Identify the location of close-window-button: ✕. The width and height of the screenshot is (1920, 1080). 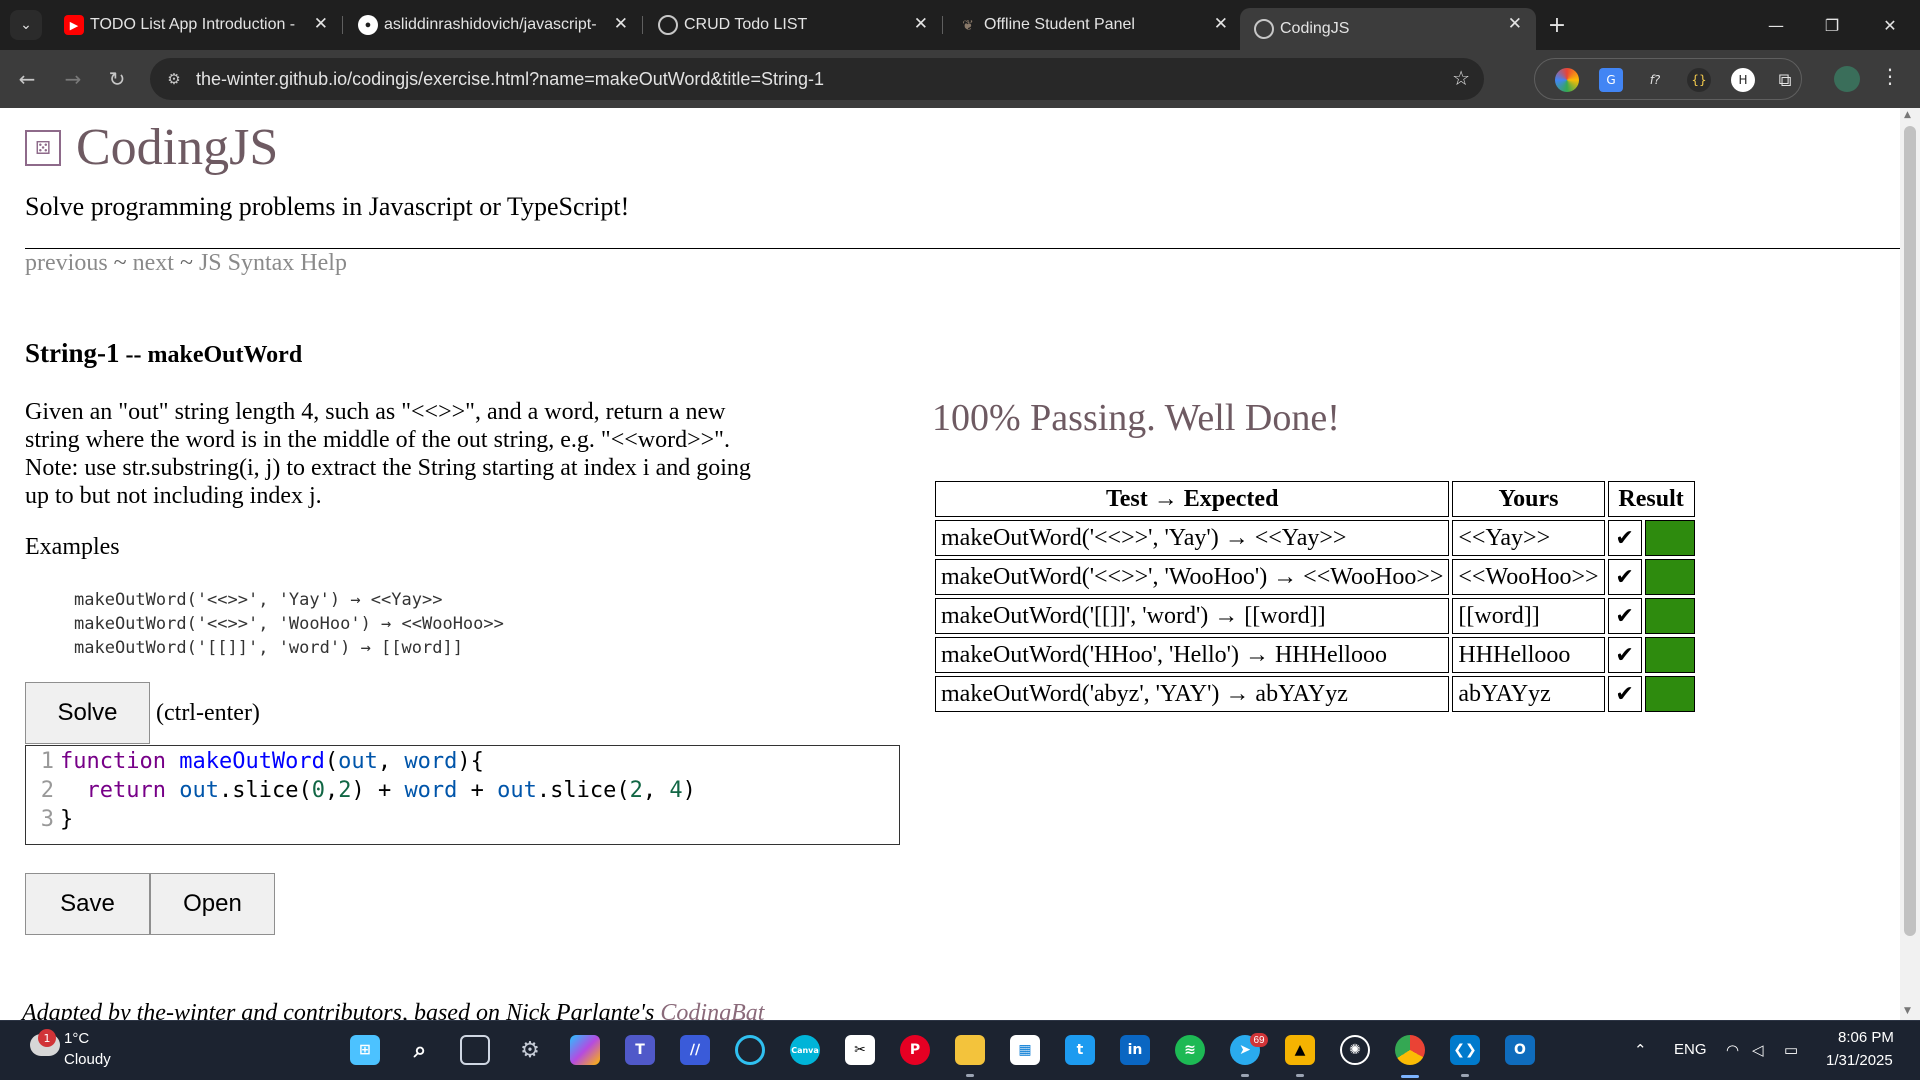
(1890, 25).